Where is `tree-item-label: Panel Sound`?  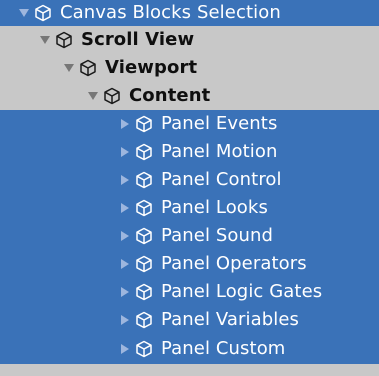
tree-item-label: Panel Sound is located at coordinates (217, 235).